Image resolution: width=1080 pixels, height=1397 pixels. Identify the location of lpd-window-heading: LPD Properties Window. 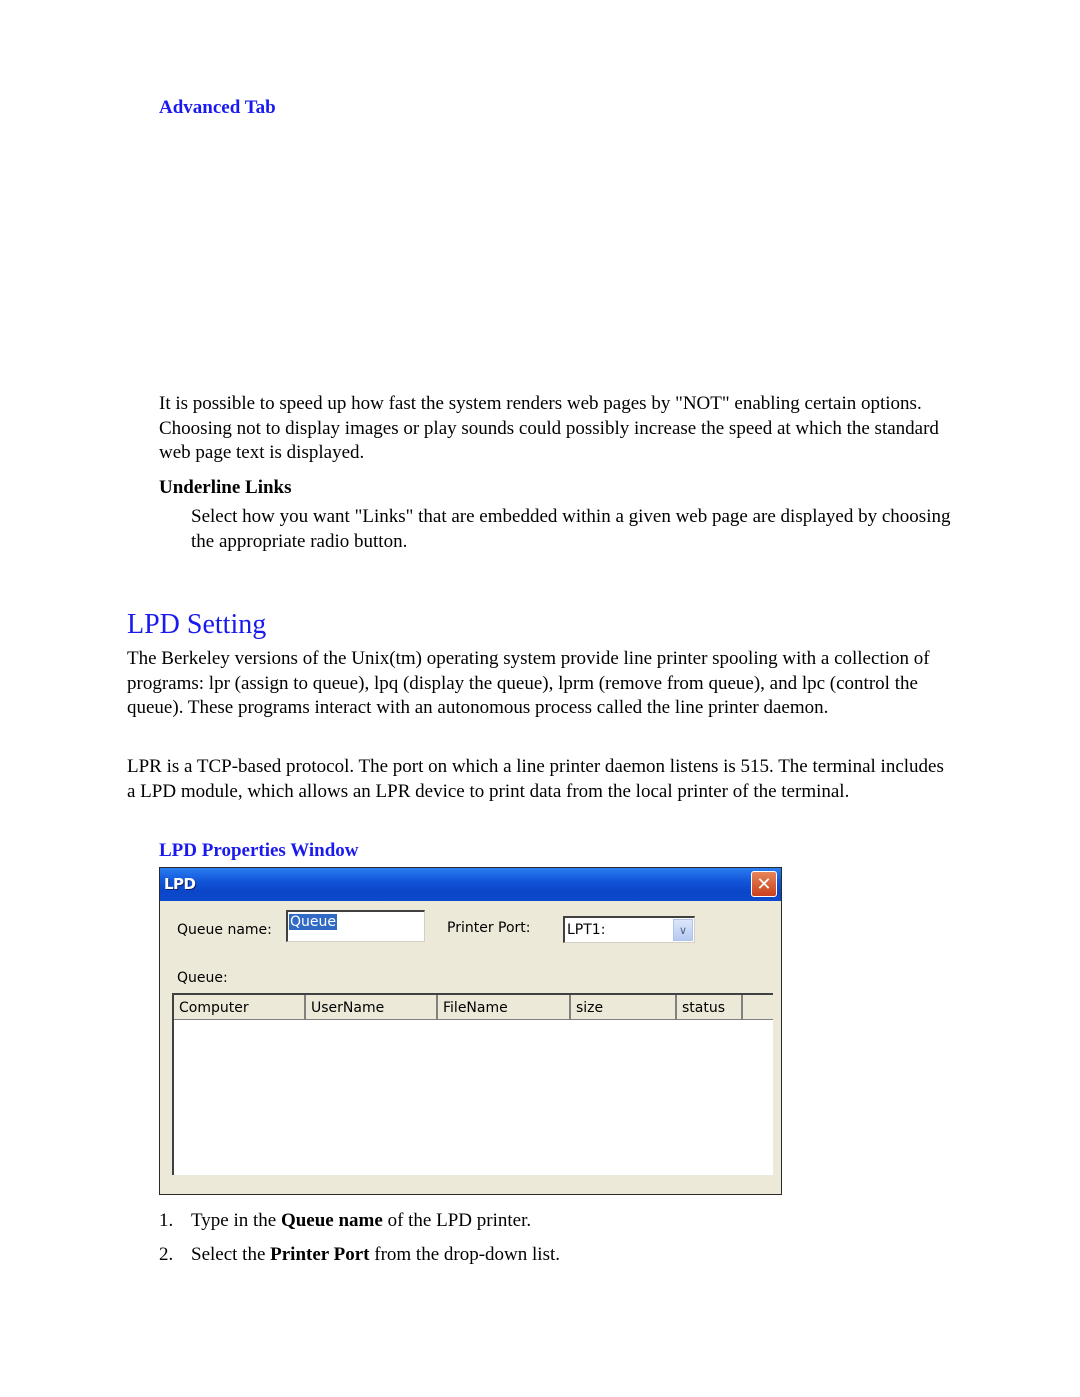
(259, 850).